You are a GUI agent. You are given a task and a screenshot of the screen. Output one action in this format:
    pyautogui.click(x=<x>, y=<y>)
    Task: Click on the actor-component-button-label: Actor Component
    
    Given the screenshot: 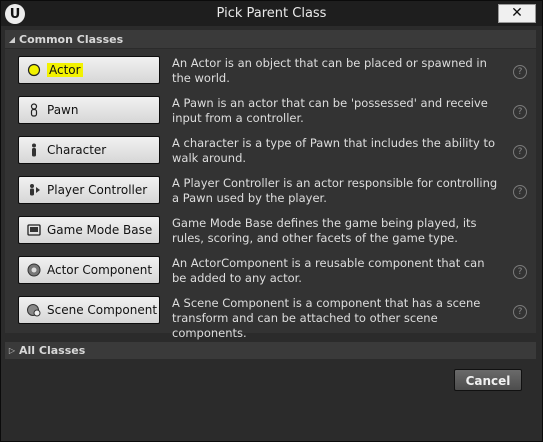 What is the action you would take?
    pyautogui.click(x=100, y=270)
    